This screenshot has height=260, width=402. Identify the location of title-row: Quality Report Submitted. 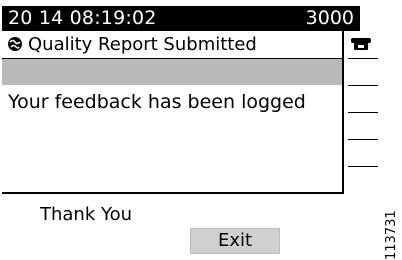
(172, 45).